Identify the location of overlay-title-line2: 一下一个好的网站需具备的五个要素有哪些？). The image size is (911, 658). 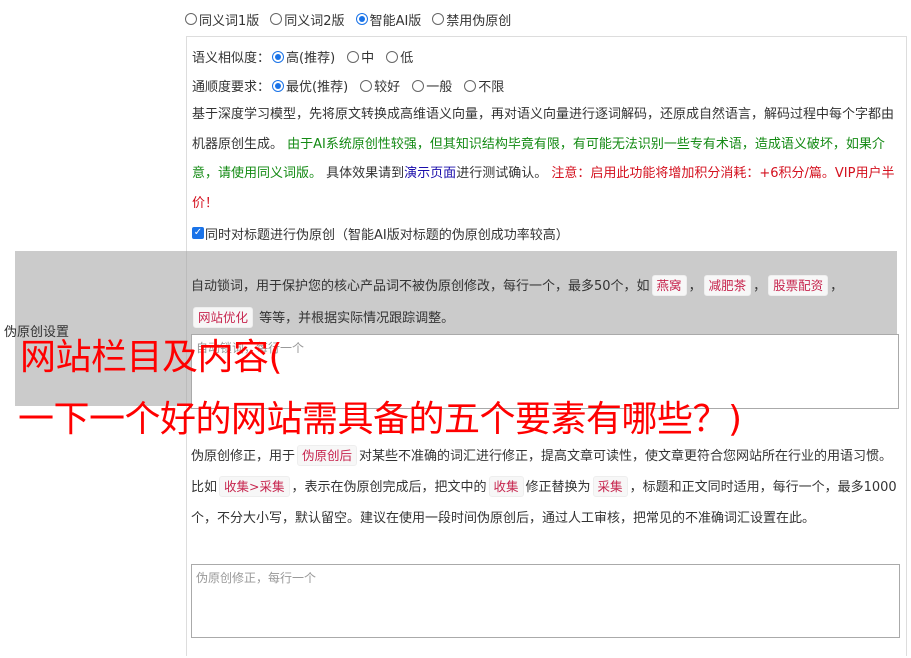
(380, 419).